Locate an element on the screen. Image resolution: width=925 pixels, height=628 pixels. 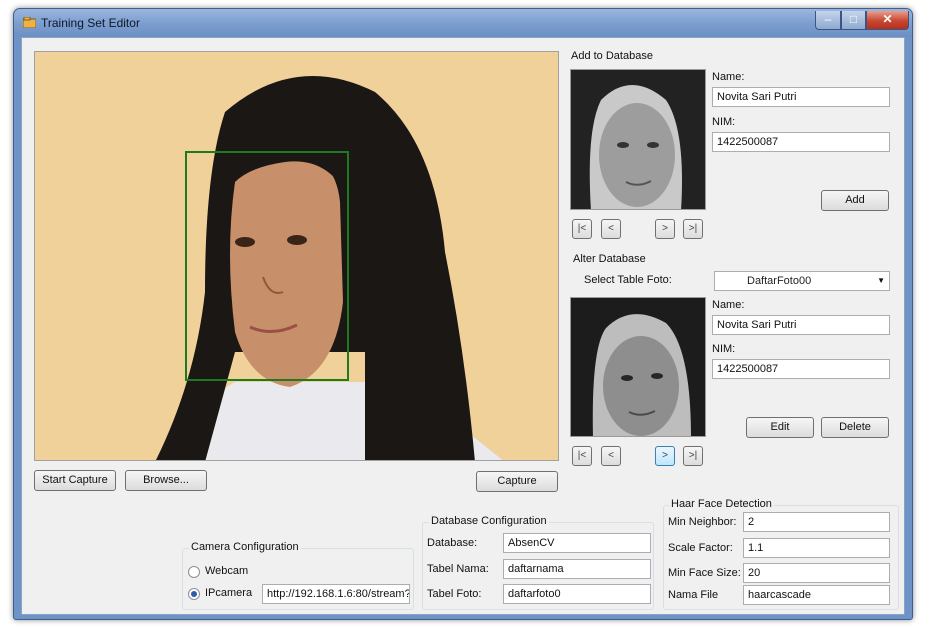
nama-file-field: haarcascade is located at coordinates (816, 595).